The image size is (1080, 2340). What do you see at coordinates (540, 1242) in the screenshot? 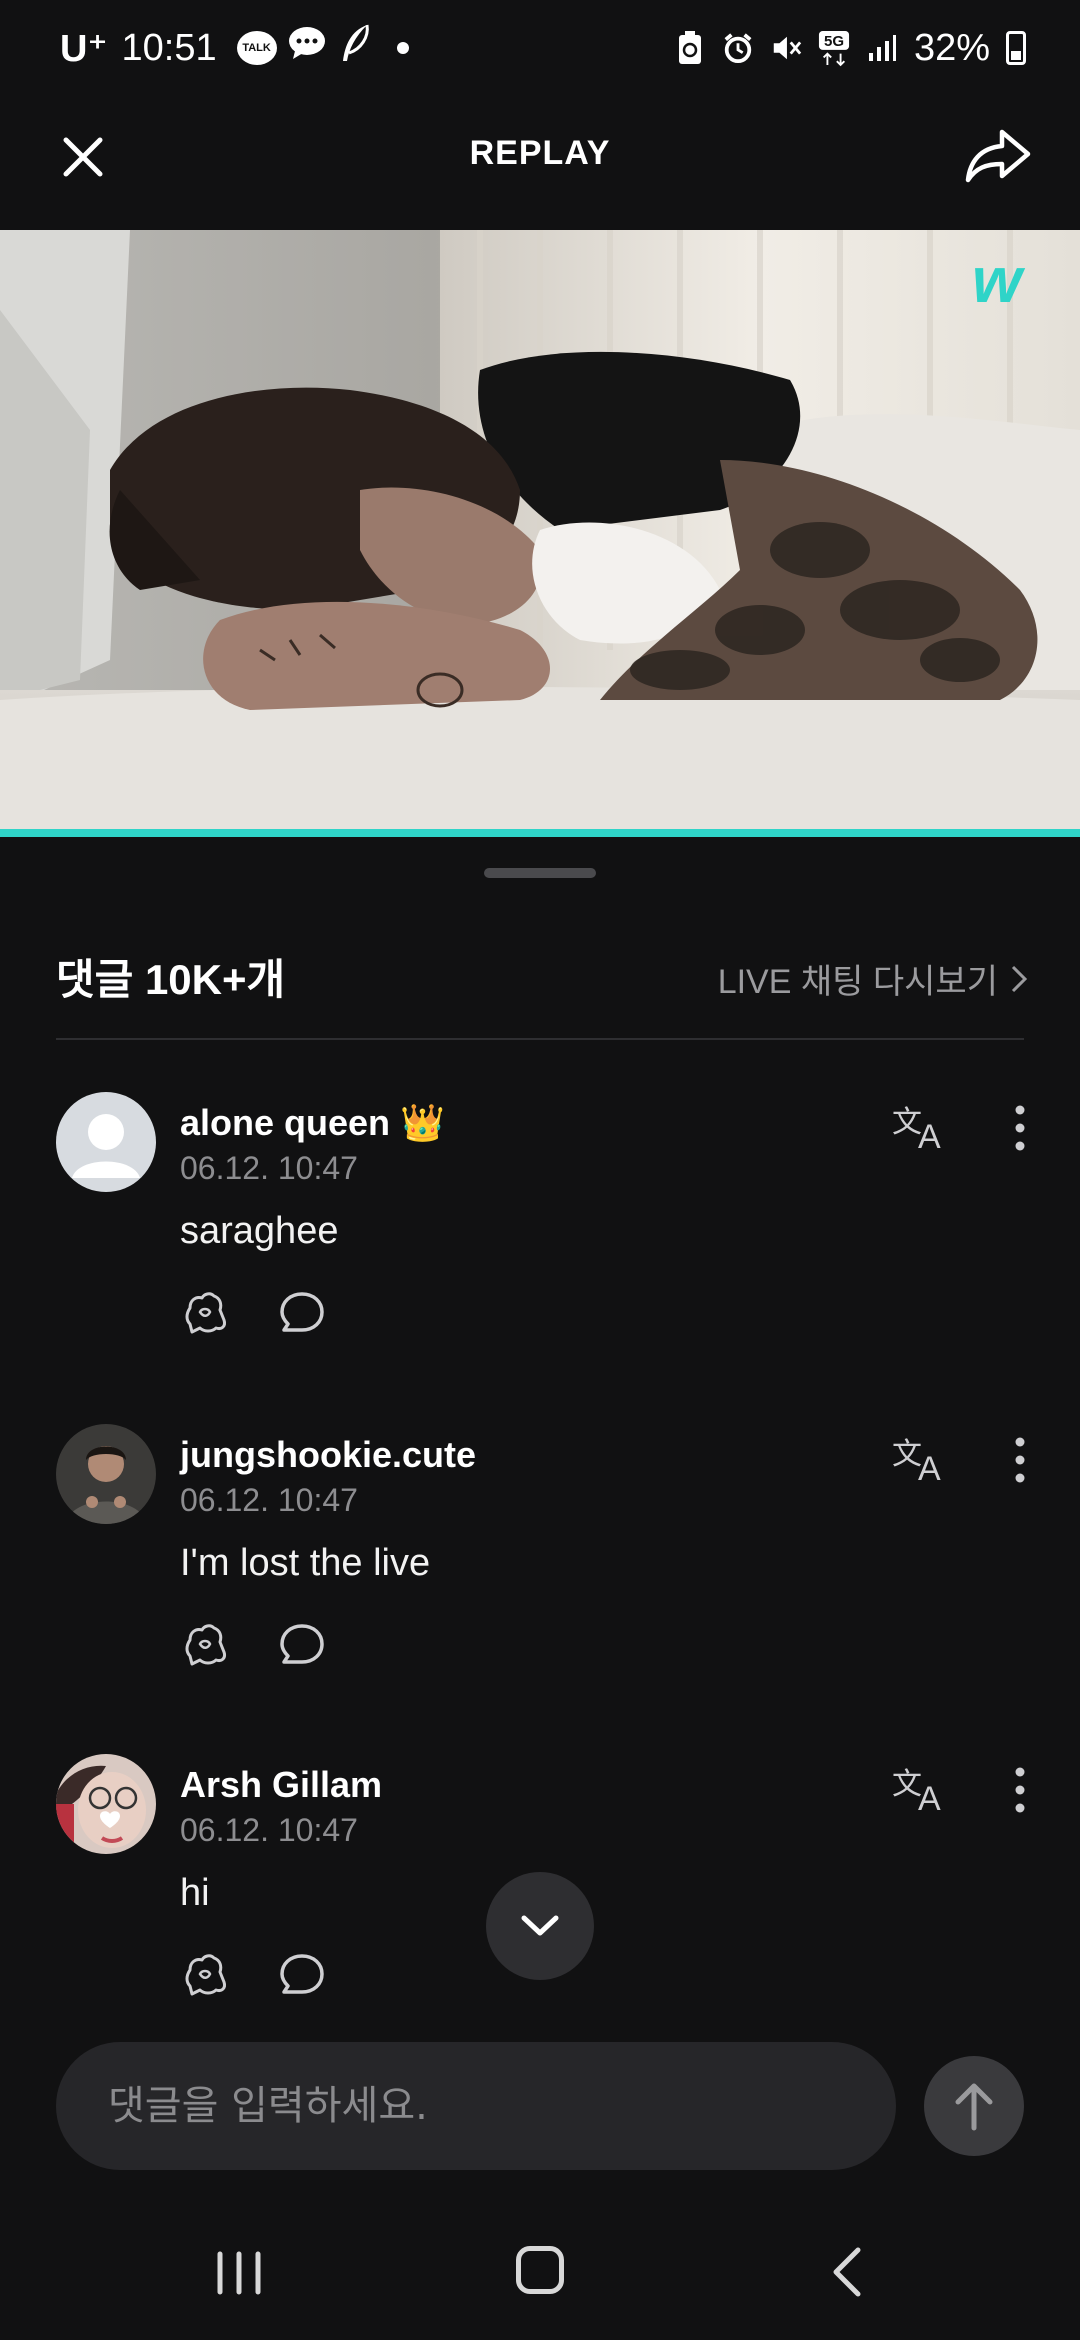
I see `comment-item: alone queen 👑 06.12. 10:47 saraghee 文A` at bounding box center [540, 1242].